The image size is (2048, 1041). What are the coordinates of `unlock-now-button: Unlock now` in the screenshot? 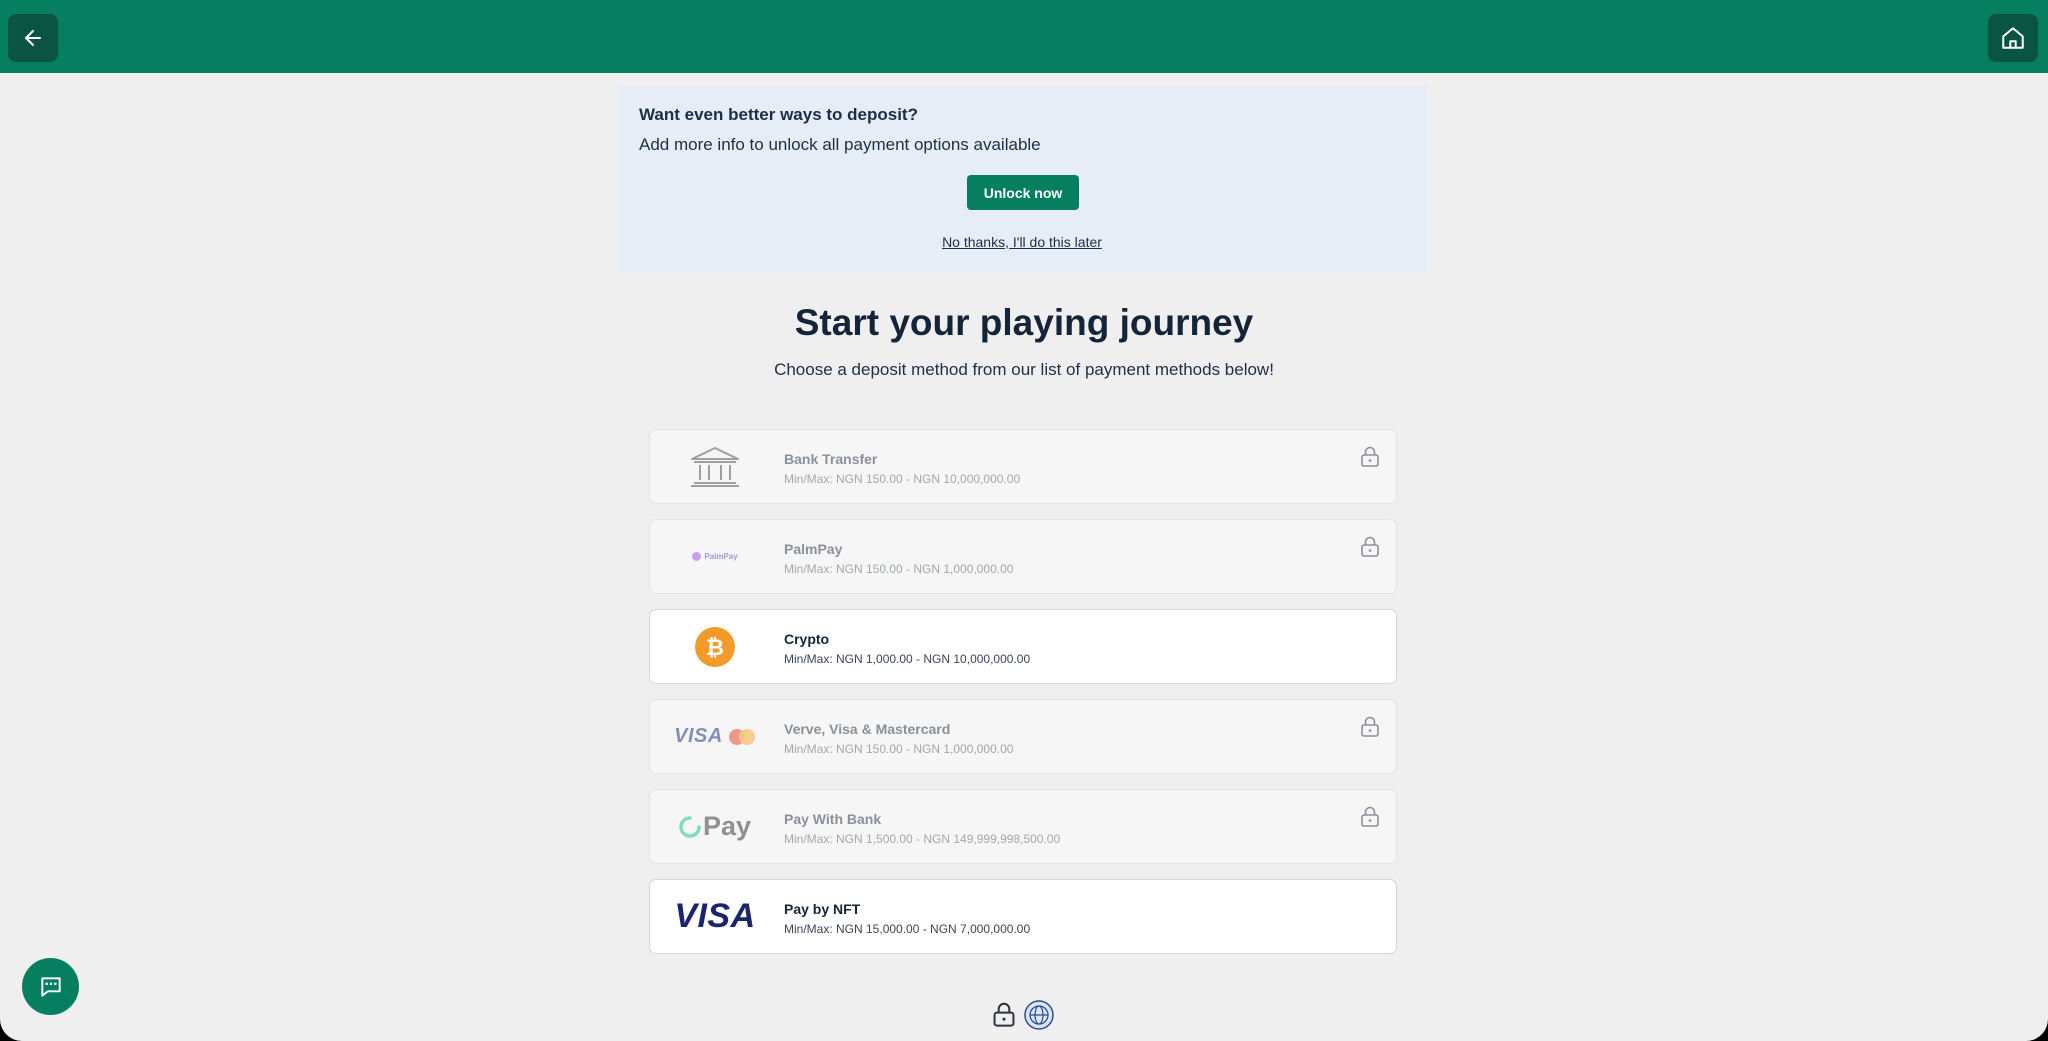 It's located at (1023, 192).